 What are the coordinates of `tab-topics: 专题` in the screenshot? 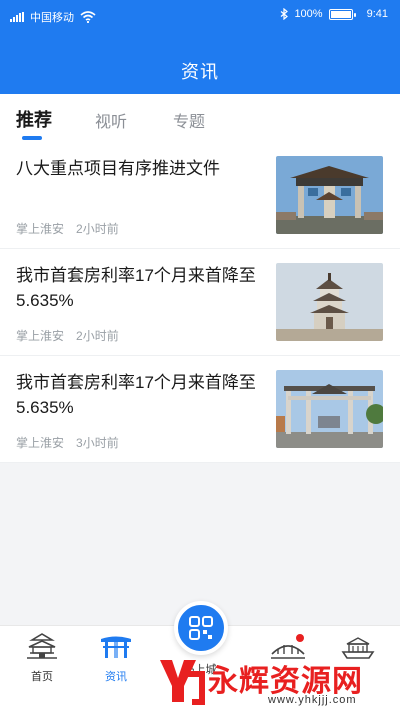 It's located at (189, 120).